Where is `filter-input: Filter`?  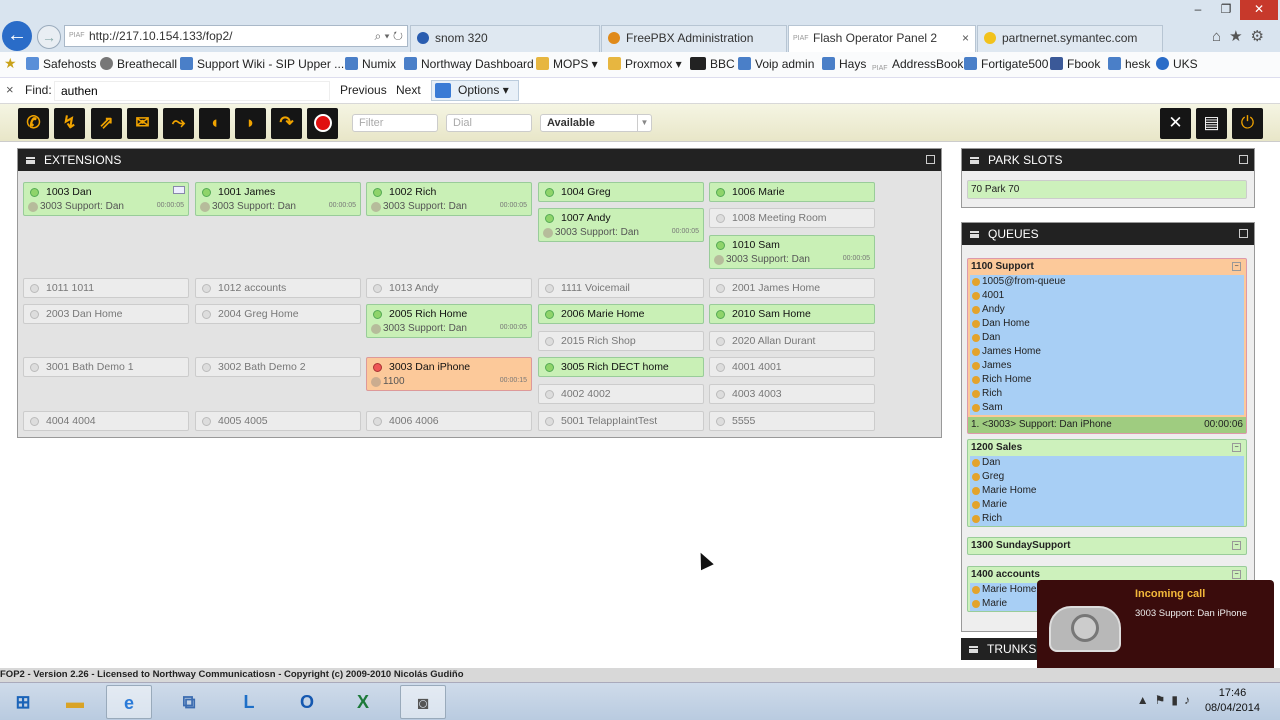 filter-input: Filter is located at coordinates (395, 123).